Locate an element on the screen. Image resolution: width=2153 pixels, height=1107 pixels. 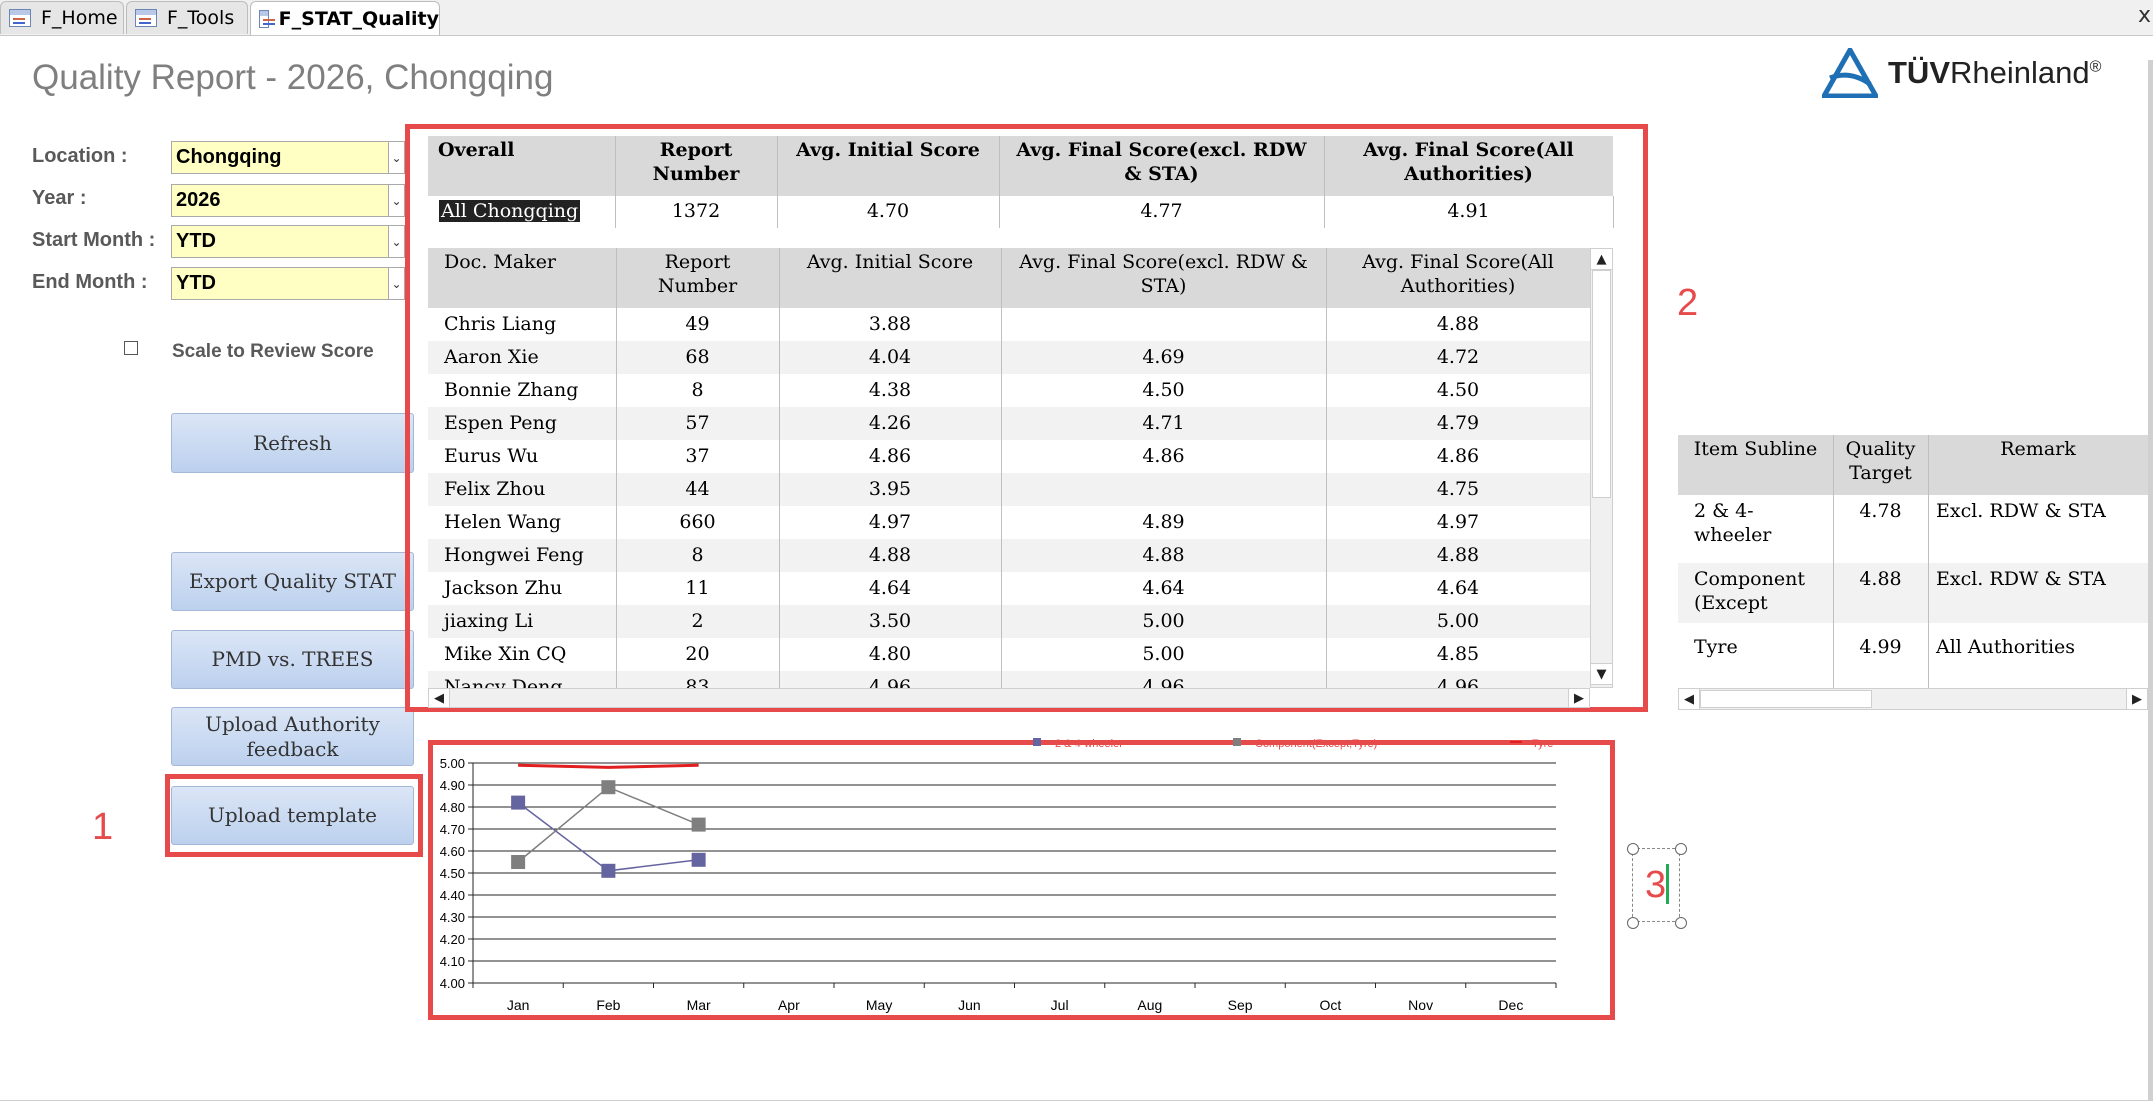
window-vertical-scrollbar is located at coordinates (2150, 580).